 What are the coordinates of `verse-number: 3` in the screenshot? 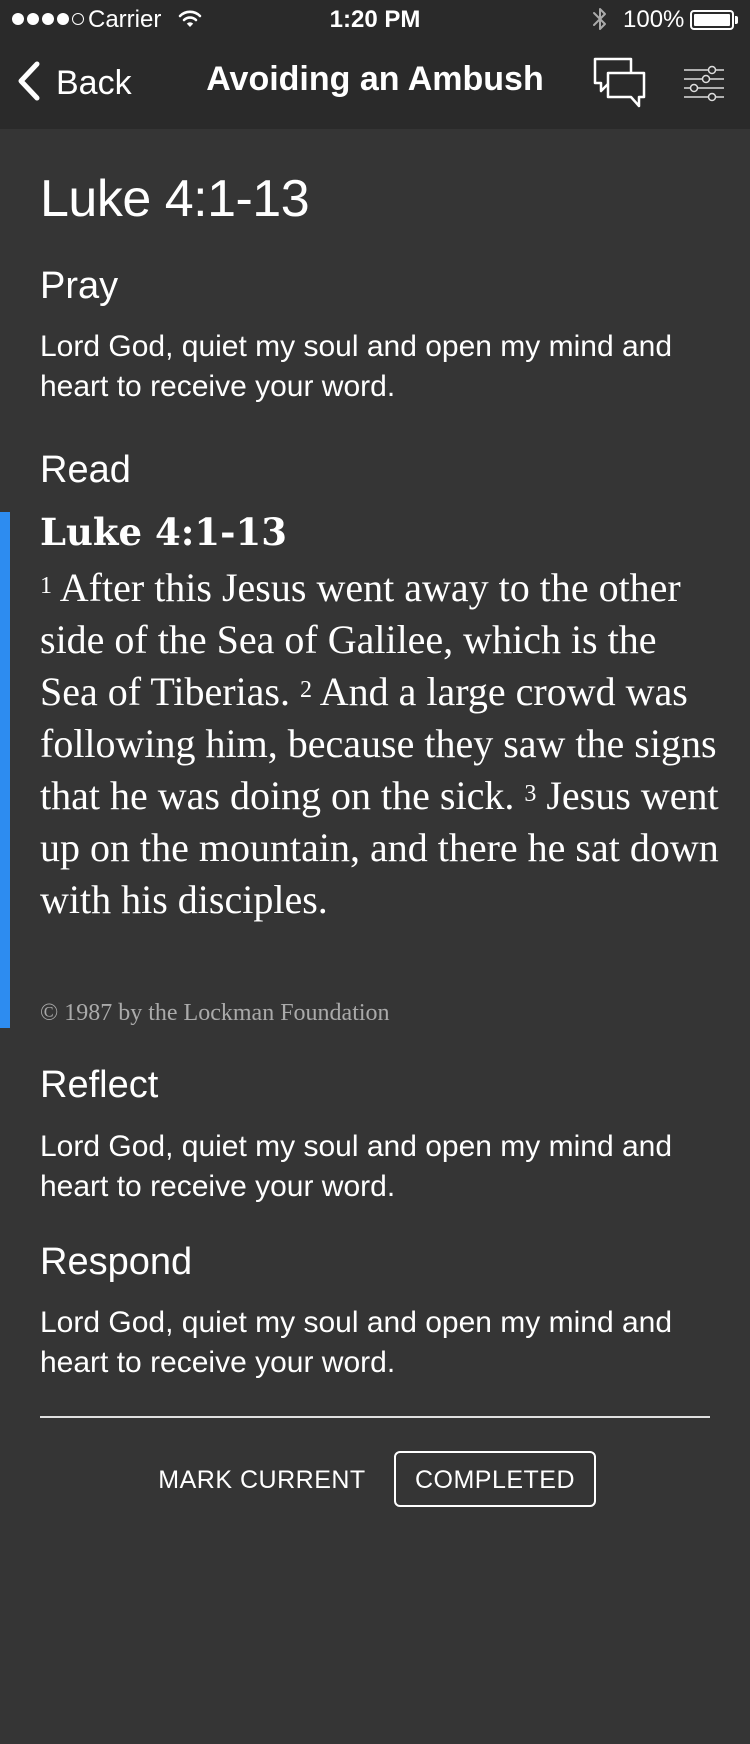 It's located at (530, 794).